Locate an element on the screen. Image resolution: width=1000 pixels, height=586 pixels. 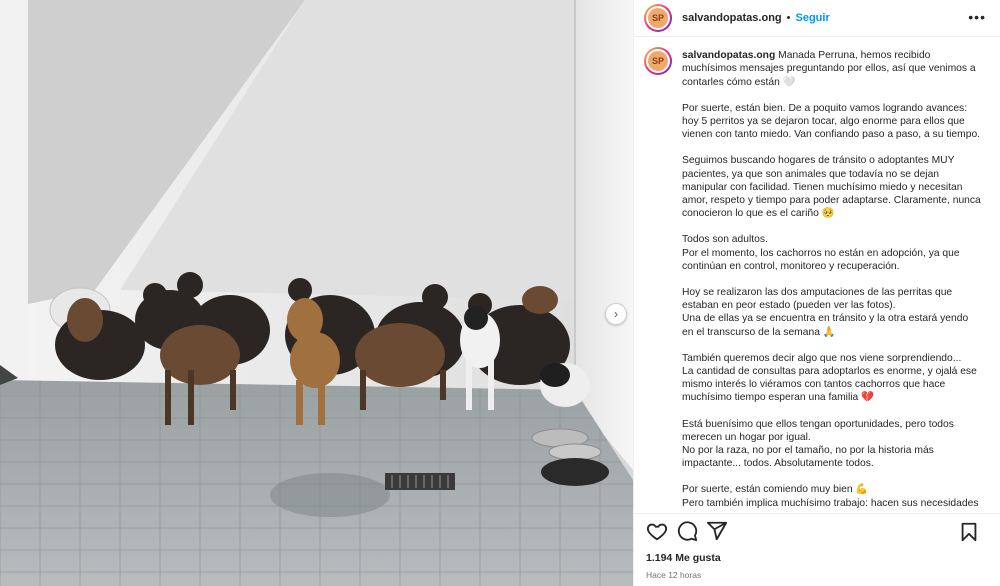
caption-username: salvandopatas.ong is located at coordinates (728, 55).